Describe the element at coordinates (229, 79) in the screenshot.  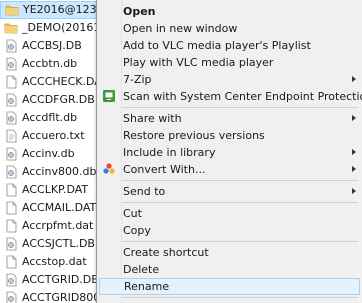
I see `menu-item-7-zip: 7-Zip` at that location.